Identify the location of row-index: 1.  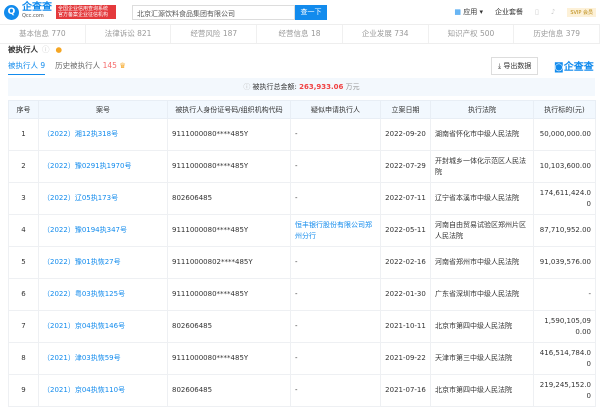
(23, 134).